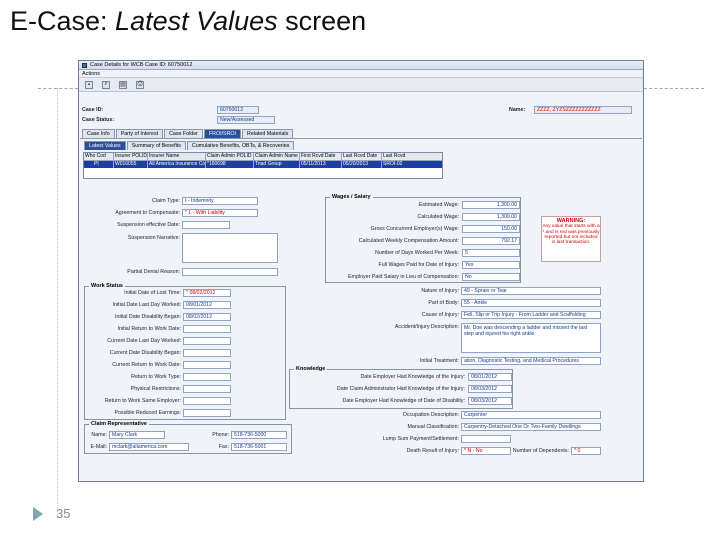  Describe the element at coordinates (139, 133) in the screenshot. I see `tab-party-of-interest: Party of Interest` at that location.